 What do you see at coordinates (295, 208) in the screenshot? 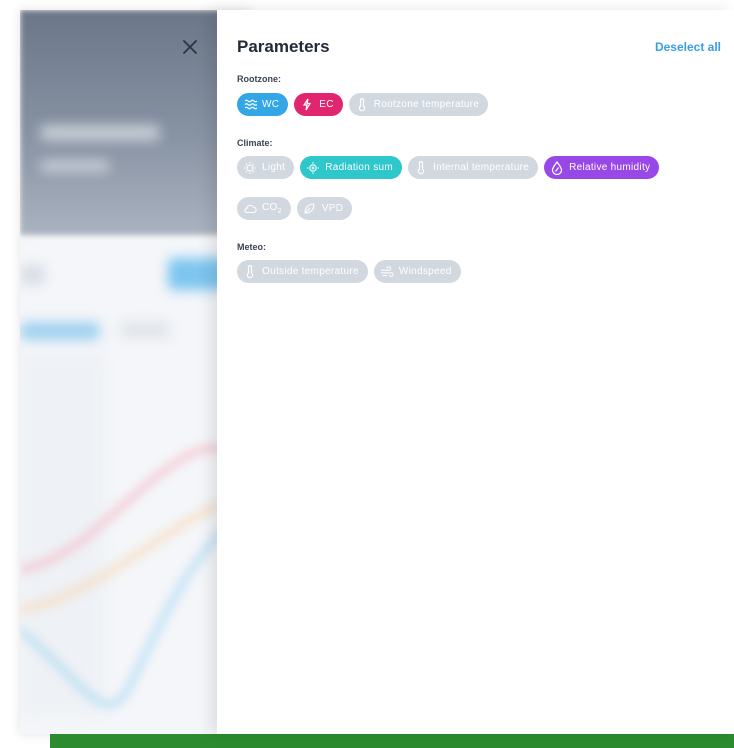
I see `climate-chip-row-2: CO2 VPD` at bounding box center [295, 208].